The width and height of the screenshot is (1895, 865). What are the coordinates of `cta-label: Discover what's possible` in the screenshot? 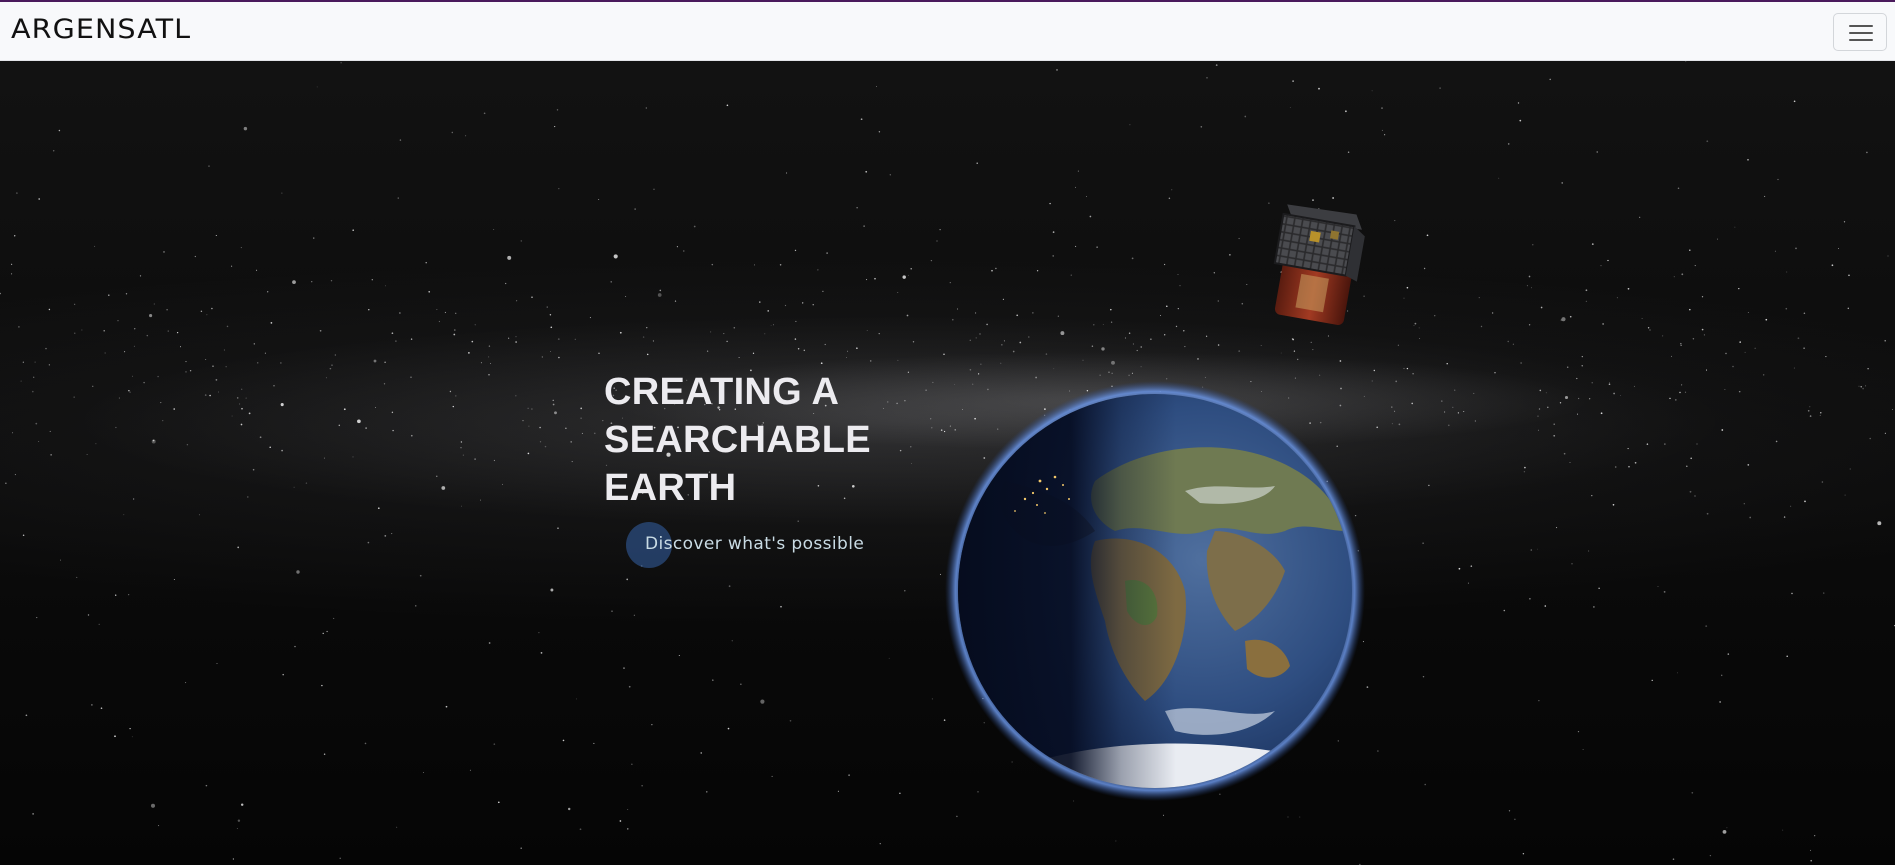 It's located at (755, 544).